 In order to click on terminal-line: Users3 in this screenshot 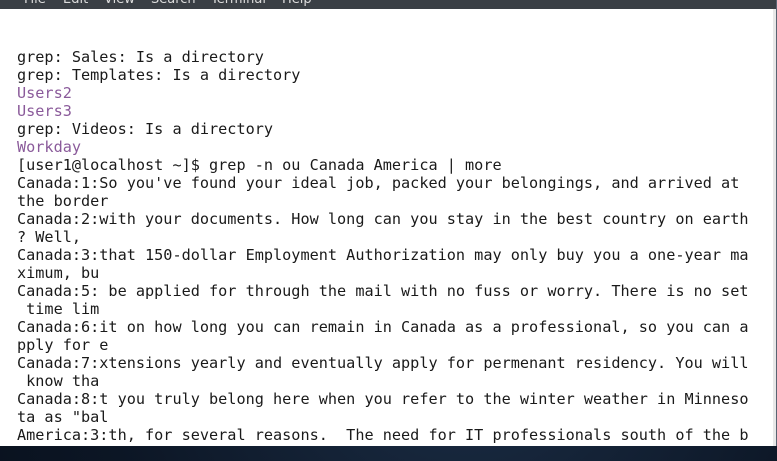, I will do `click(44, 111)`.